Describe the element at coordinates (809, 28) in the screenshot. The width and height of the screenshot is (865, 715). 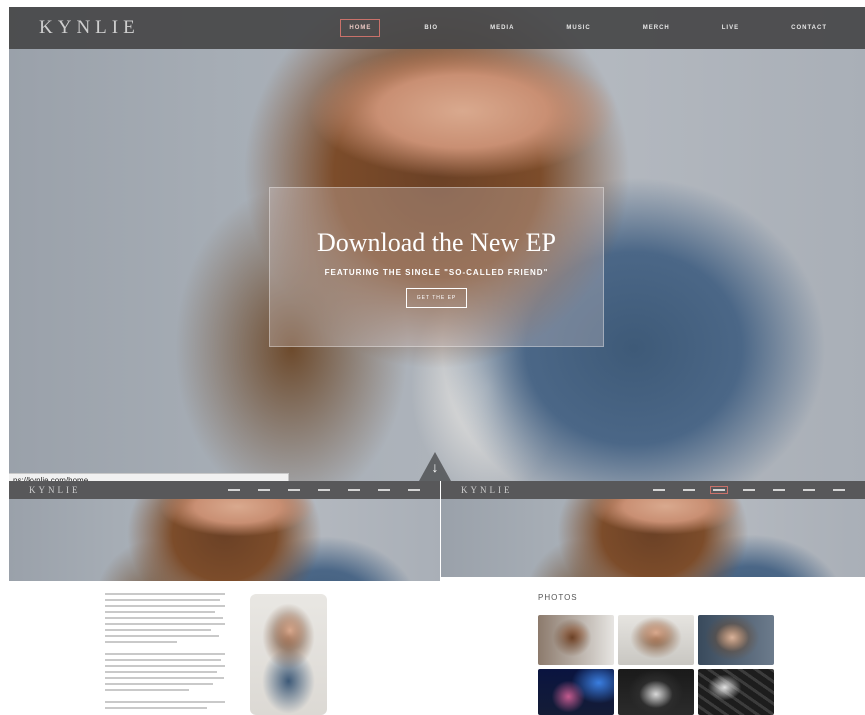
I see `nav-item-contact: CONTACT` at that location.